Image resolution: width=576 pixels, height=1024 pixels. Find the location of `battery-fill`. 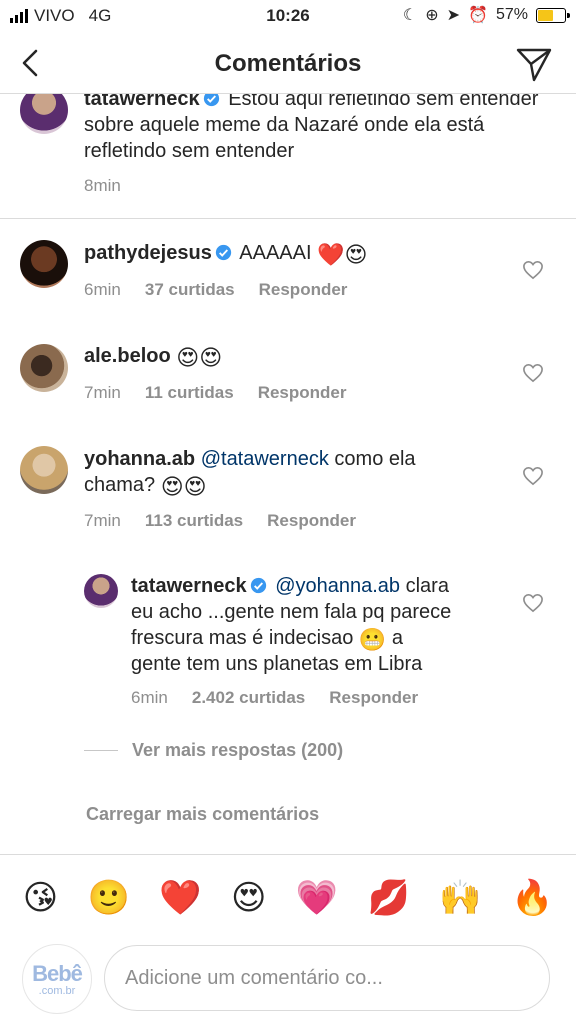

battery-fill is located at coordinates (545, 15).